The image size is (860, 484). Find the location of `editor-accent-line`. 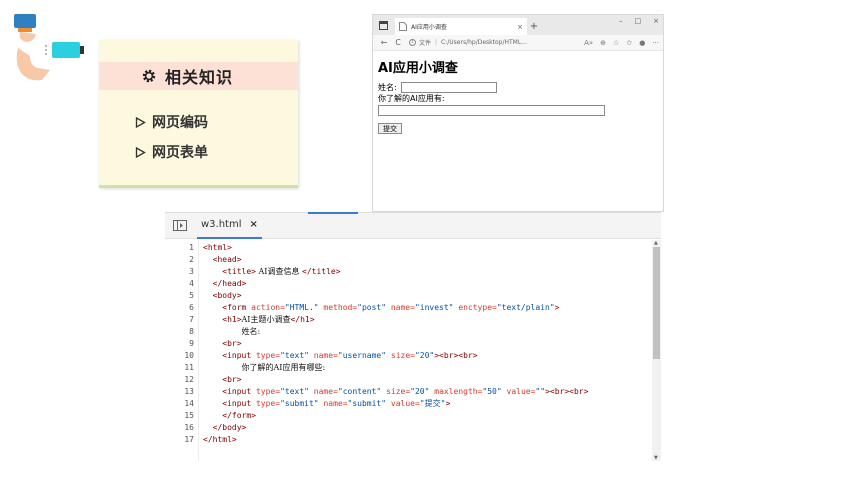

editor-accent-line is located at coordinates (333, 213).